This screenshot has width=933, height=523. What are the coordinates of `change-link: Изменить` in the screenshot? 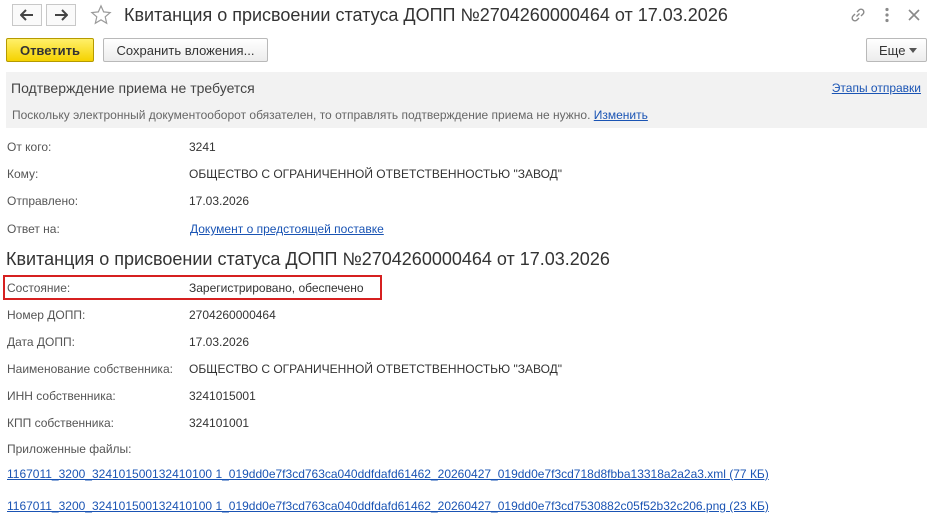 It's located at (621, 115).